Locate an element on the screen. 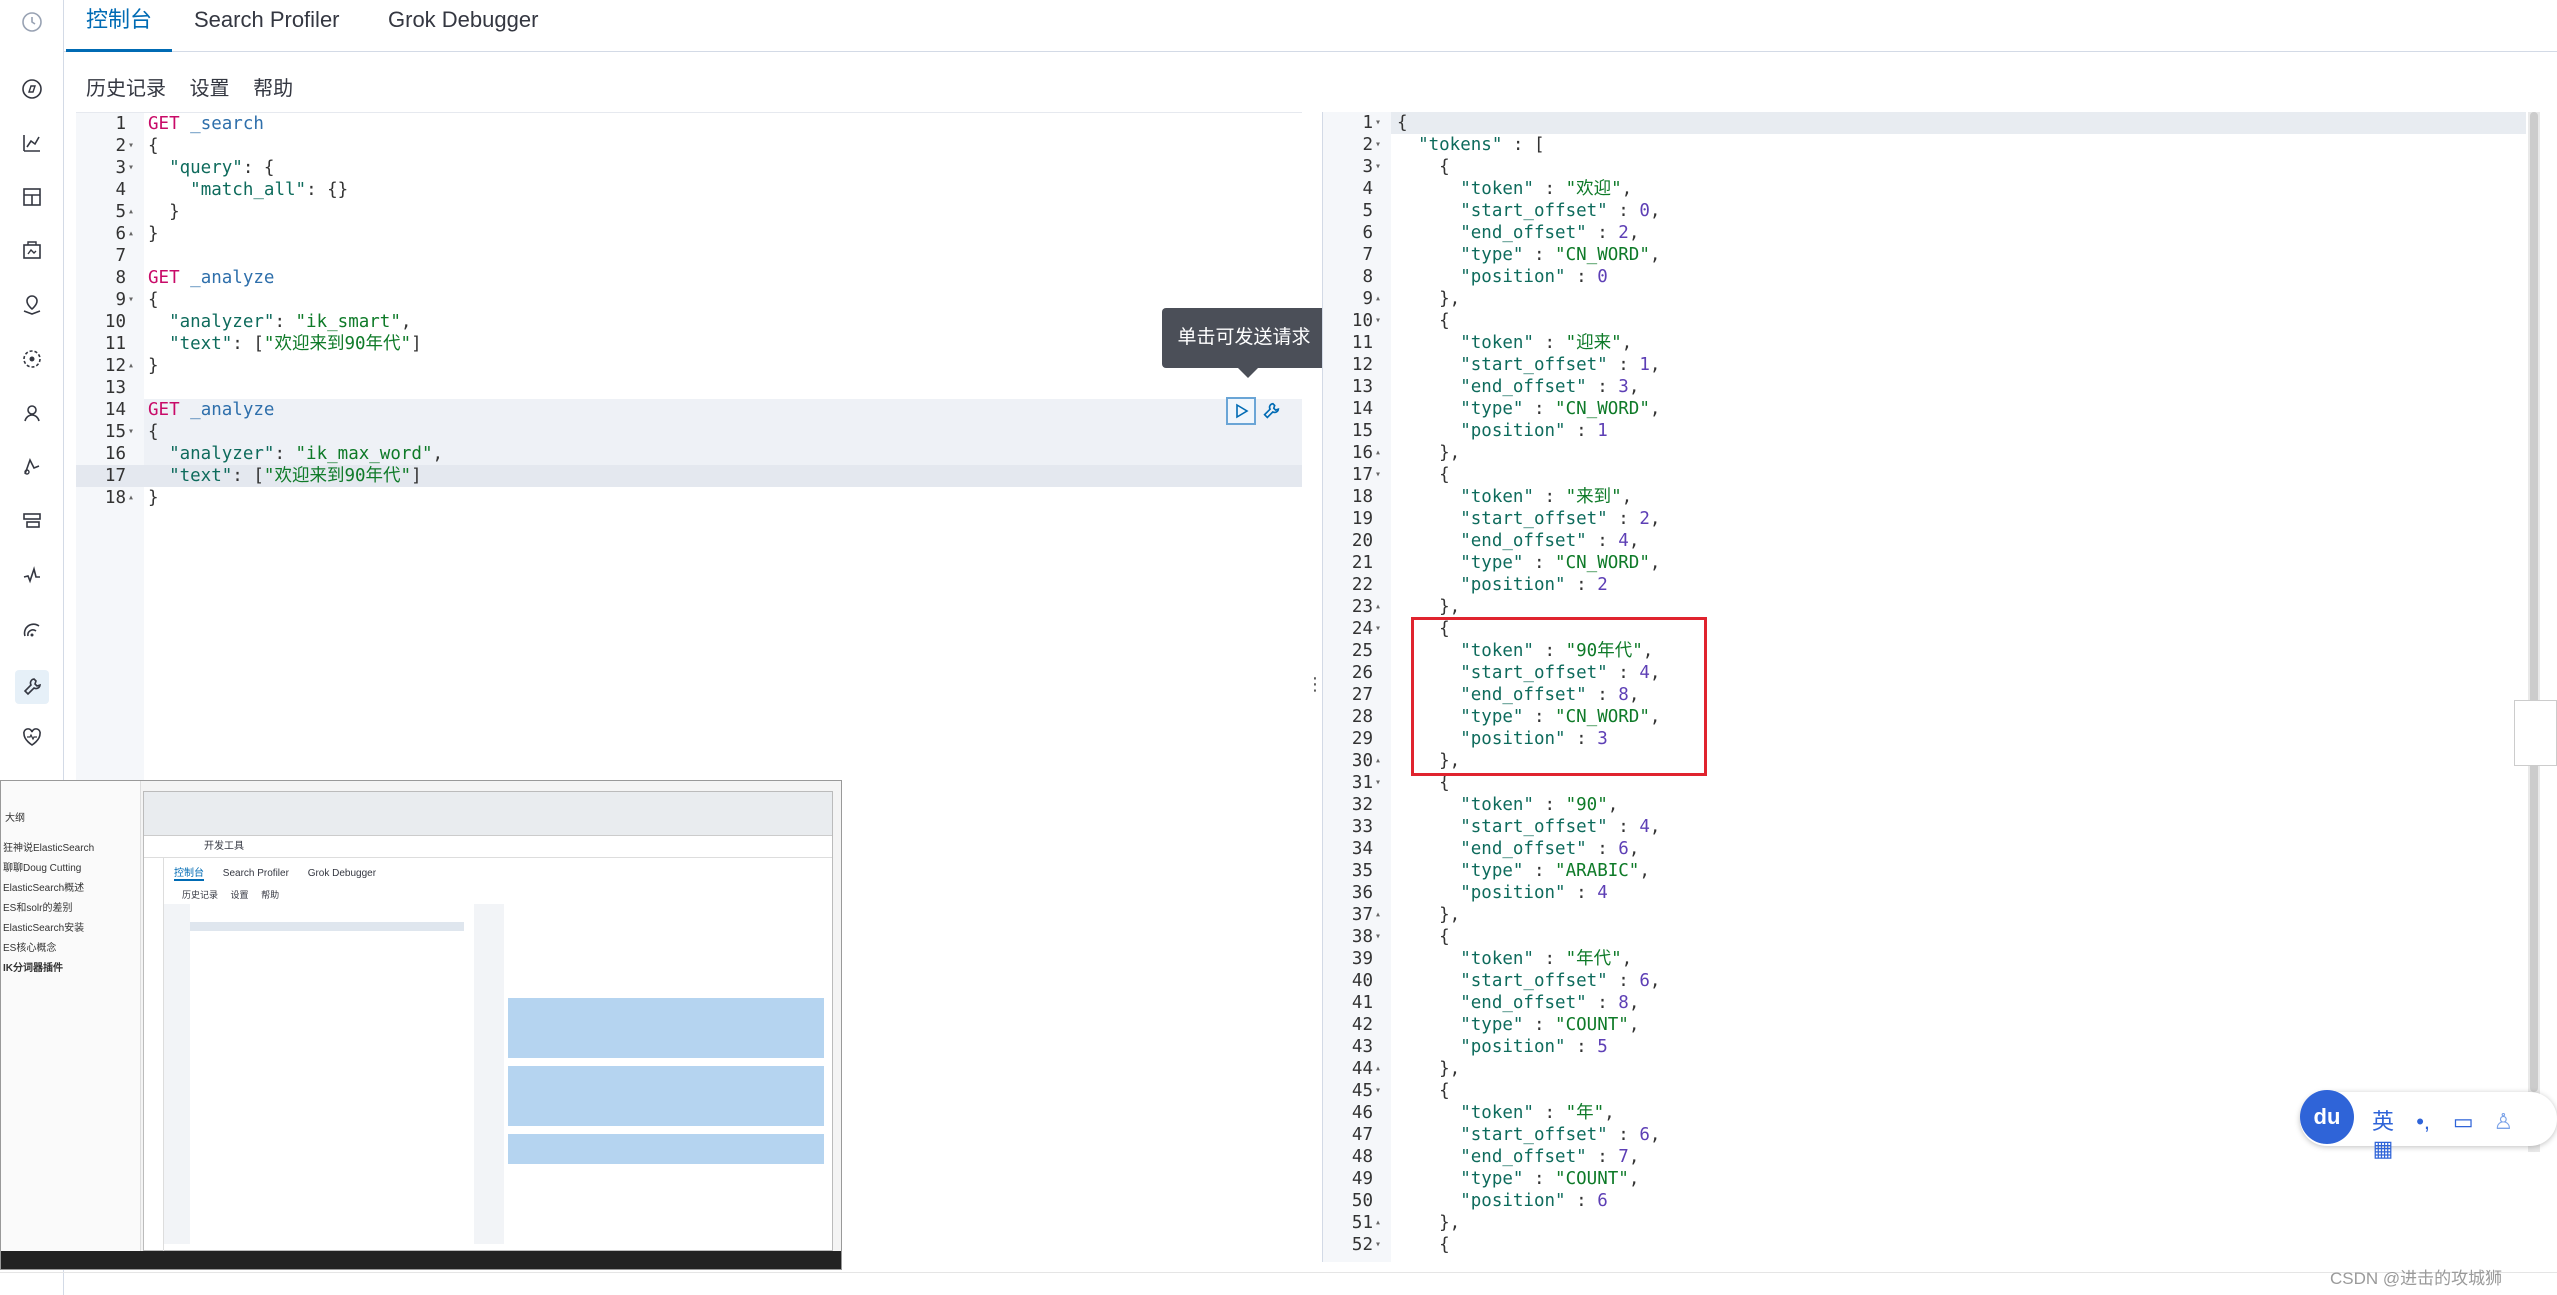 The image size is (2557, 1295). tab-search-profiler: Search Profiler is located at coordinates (267, 26).